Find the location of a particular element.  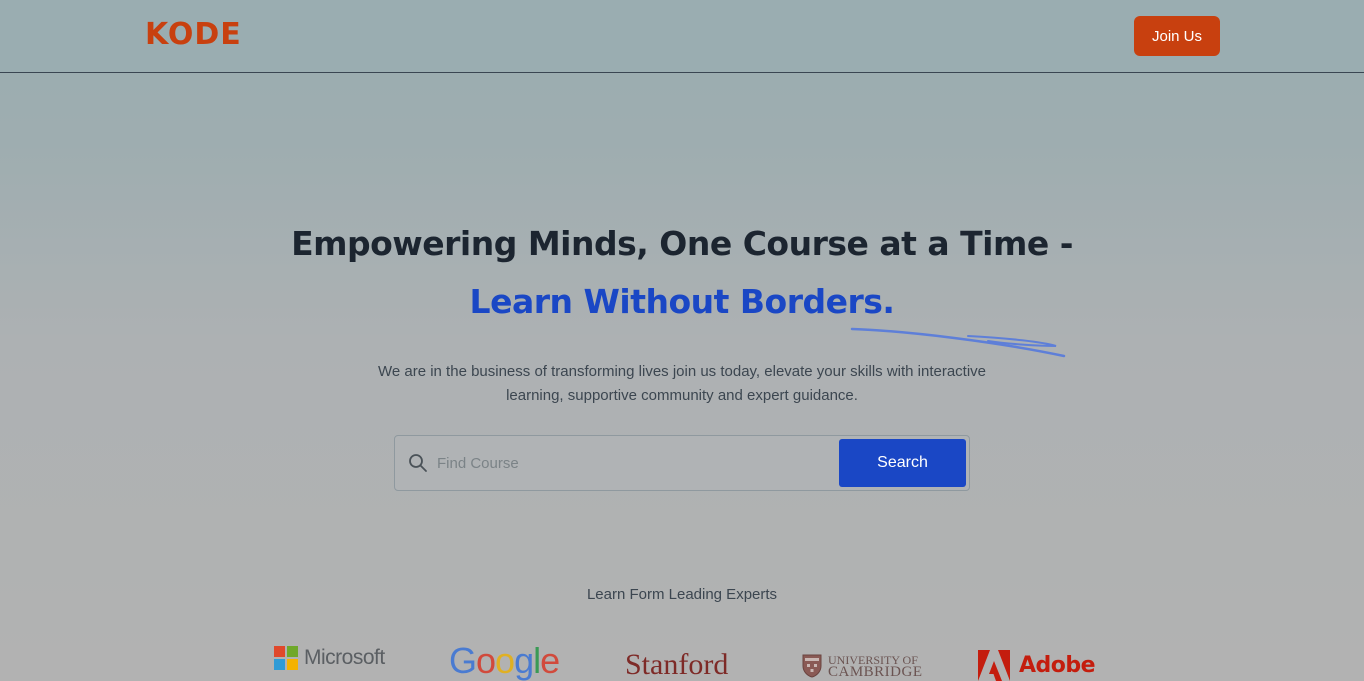

search-icon is located at coordinates (418, 463).